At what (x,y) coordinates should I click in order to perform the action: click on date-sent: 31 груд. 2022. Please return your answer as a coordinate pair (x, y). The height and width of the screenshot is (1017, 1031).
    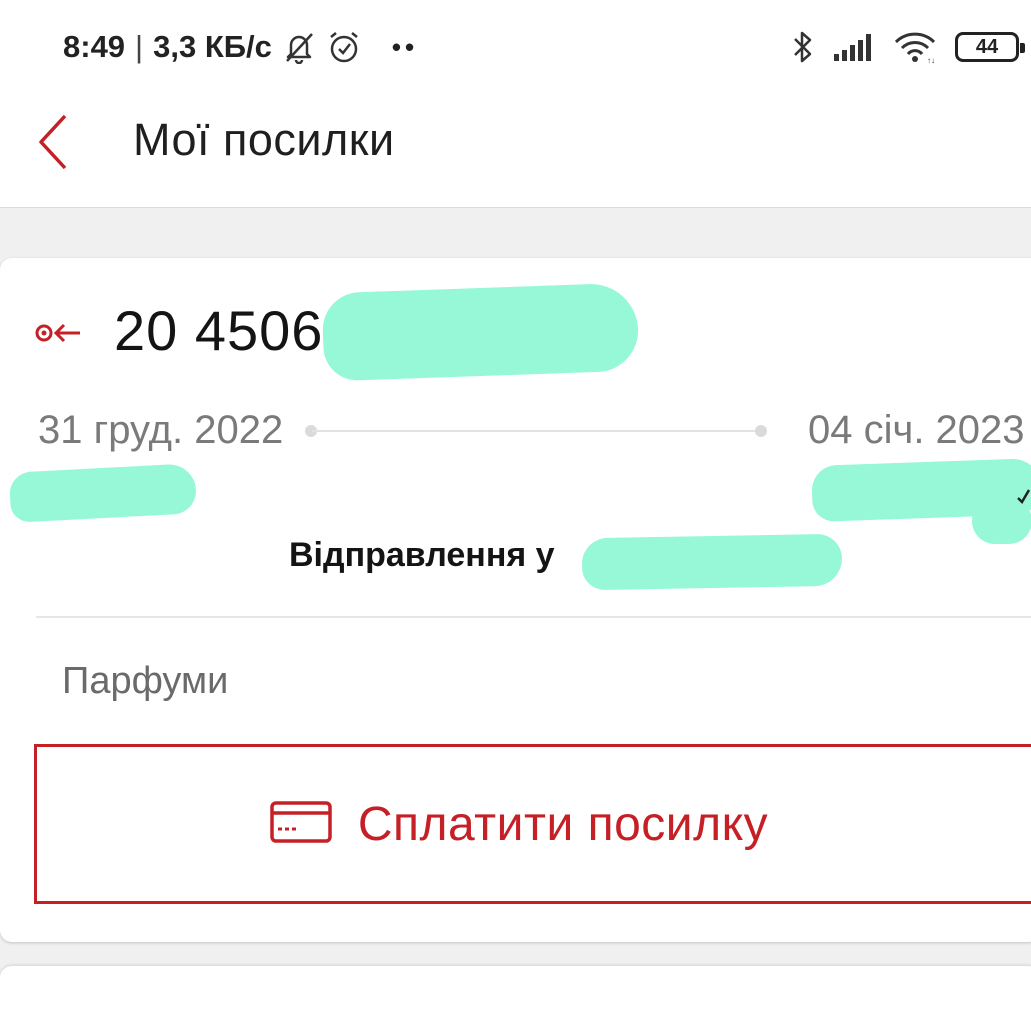
    Looking at the image, I should click on (161, 430).